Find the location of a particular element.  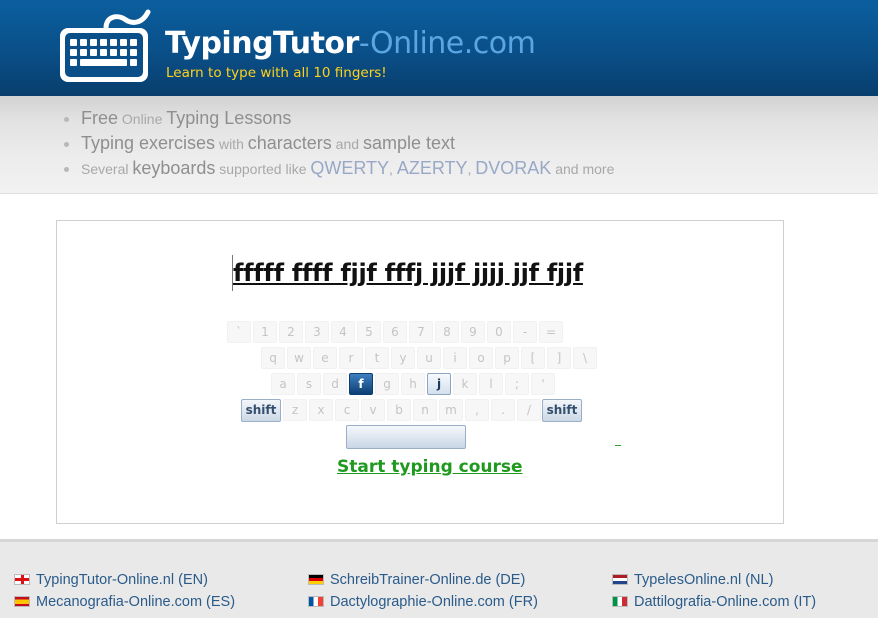

footer-link-fr: Dactylographie-Online.com (FR) is located at coordinates (423, 602).